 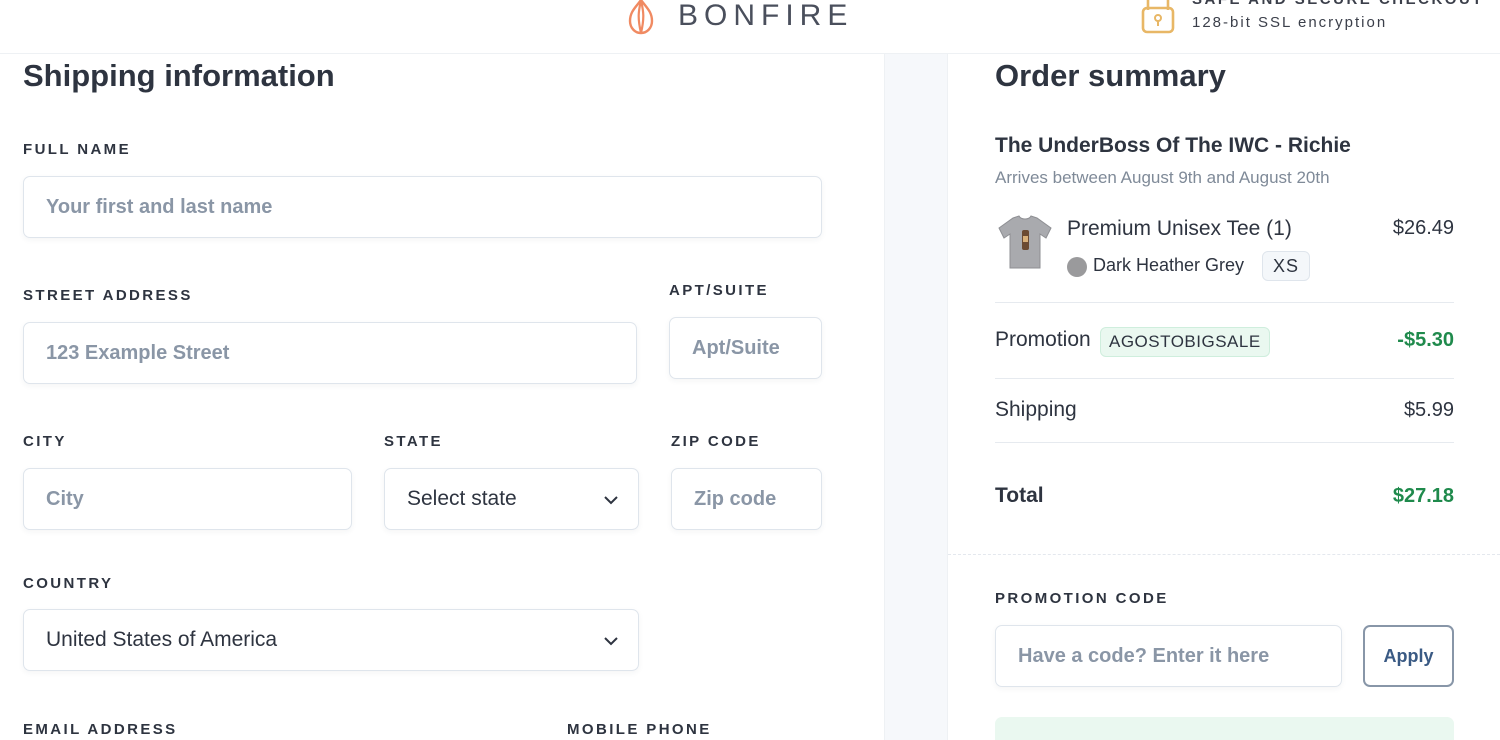 I want to click on full-name-input, so click(x=422, y=207).